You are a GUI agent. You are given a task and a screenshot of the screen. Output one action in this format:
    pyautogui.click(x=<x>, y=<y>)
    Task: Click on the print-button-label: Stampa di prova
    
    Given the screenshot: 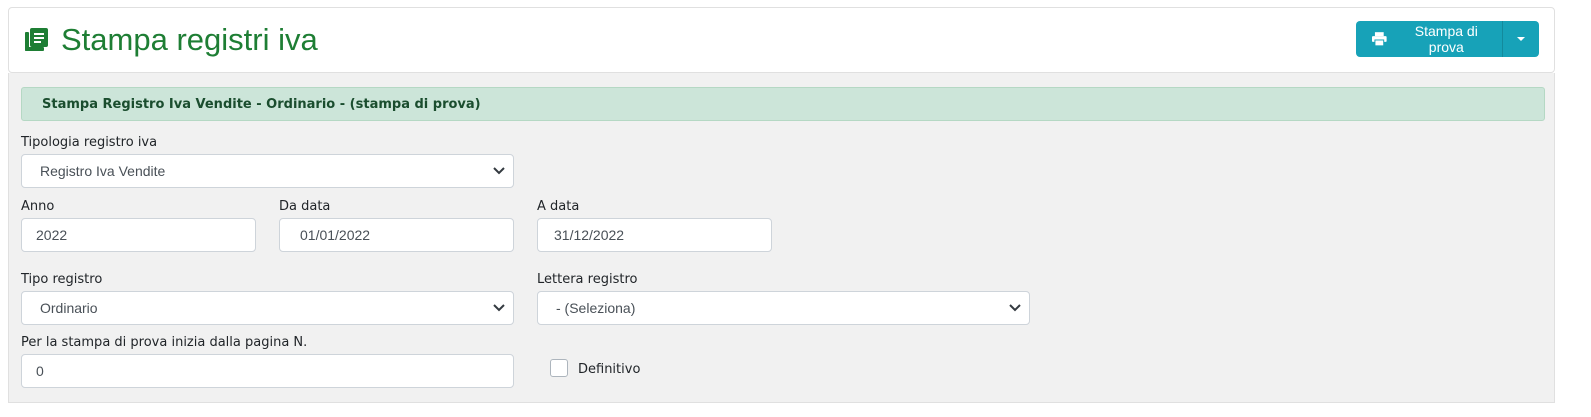 What is the action you would take?
    pyautogui.click(x=1446, y=39)
    